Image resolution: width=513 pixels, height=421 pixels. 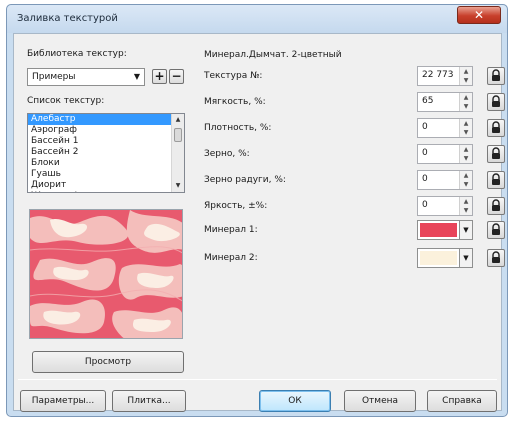 I want to click on library-label: Библиотека текстур:, so click(x=77, y=54).